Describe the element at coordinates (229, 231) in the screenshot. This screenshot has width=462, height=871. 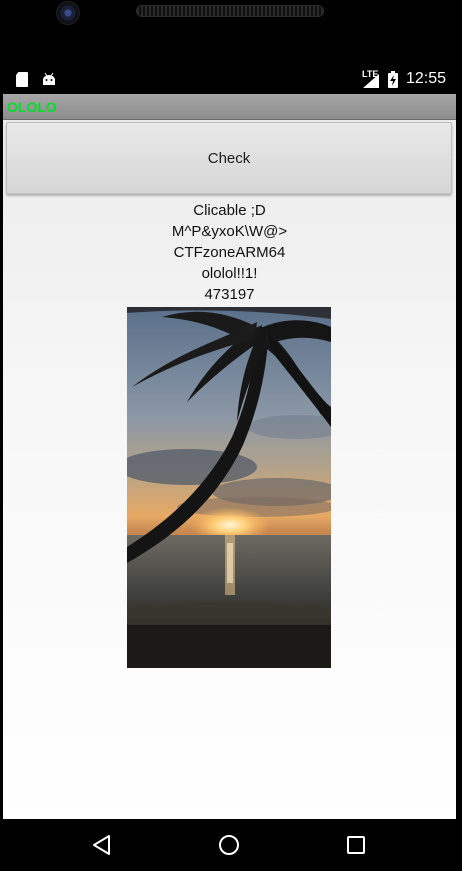
I see `info-line-code: M^P&yxoK\W@>` at that location.